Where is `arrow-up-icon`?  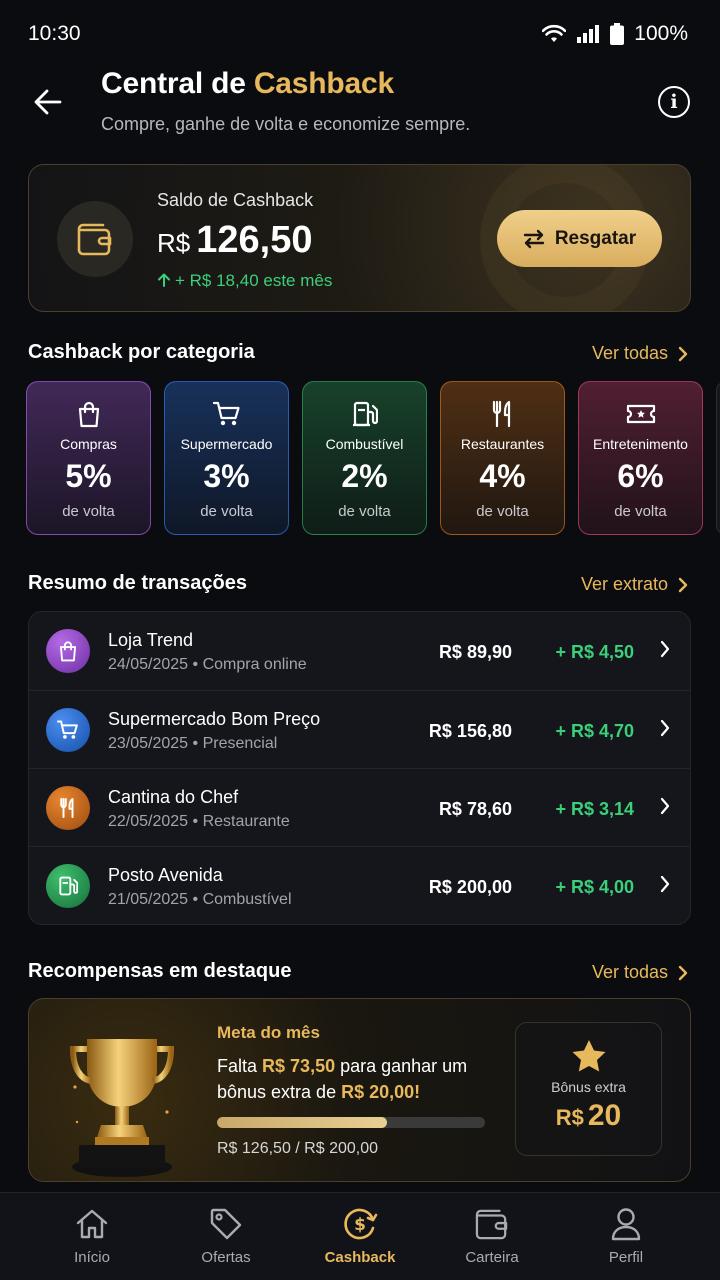
arrow-up-icon is located at coordinates (164, 280).